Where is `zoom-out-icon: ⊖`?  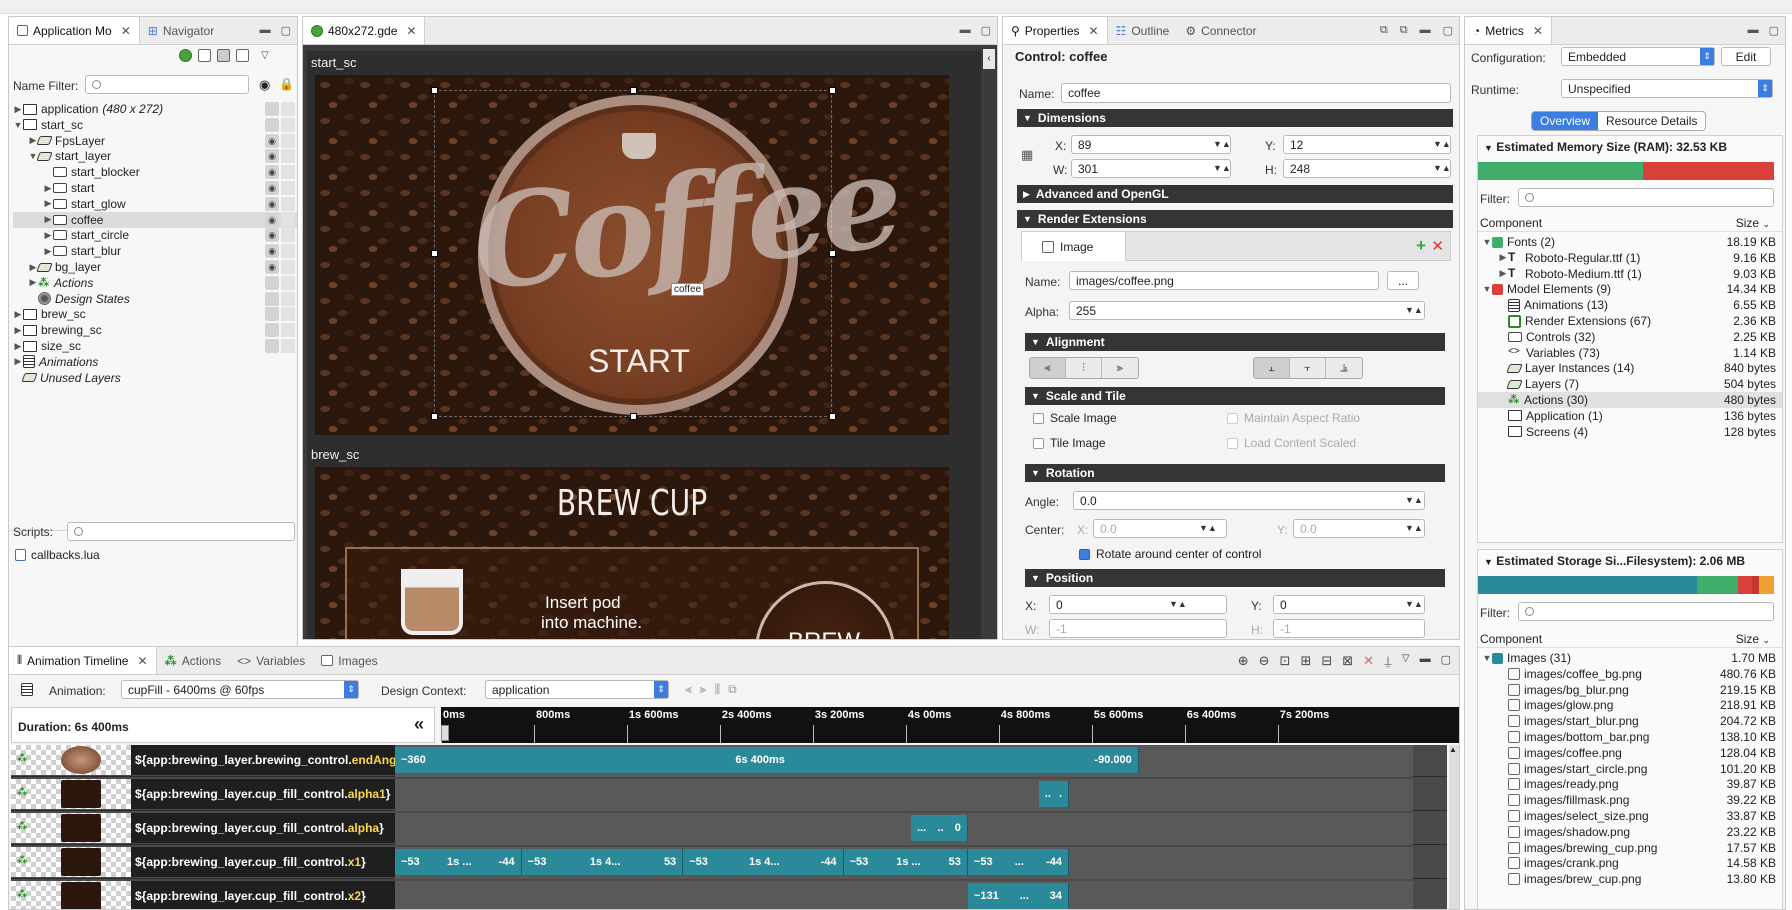 zoom-out-icon: ⊖ is located at coordinates (1264, 661).